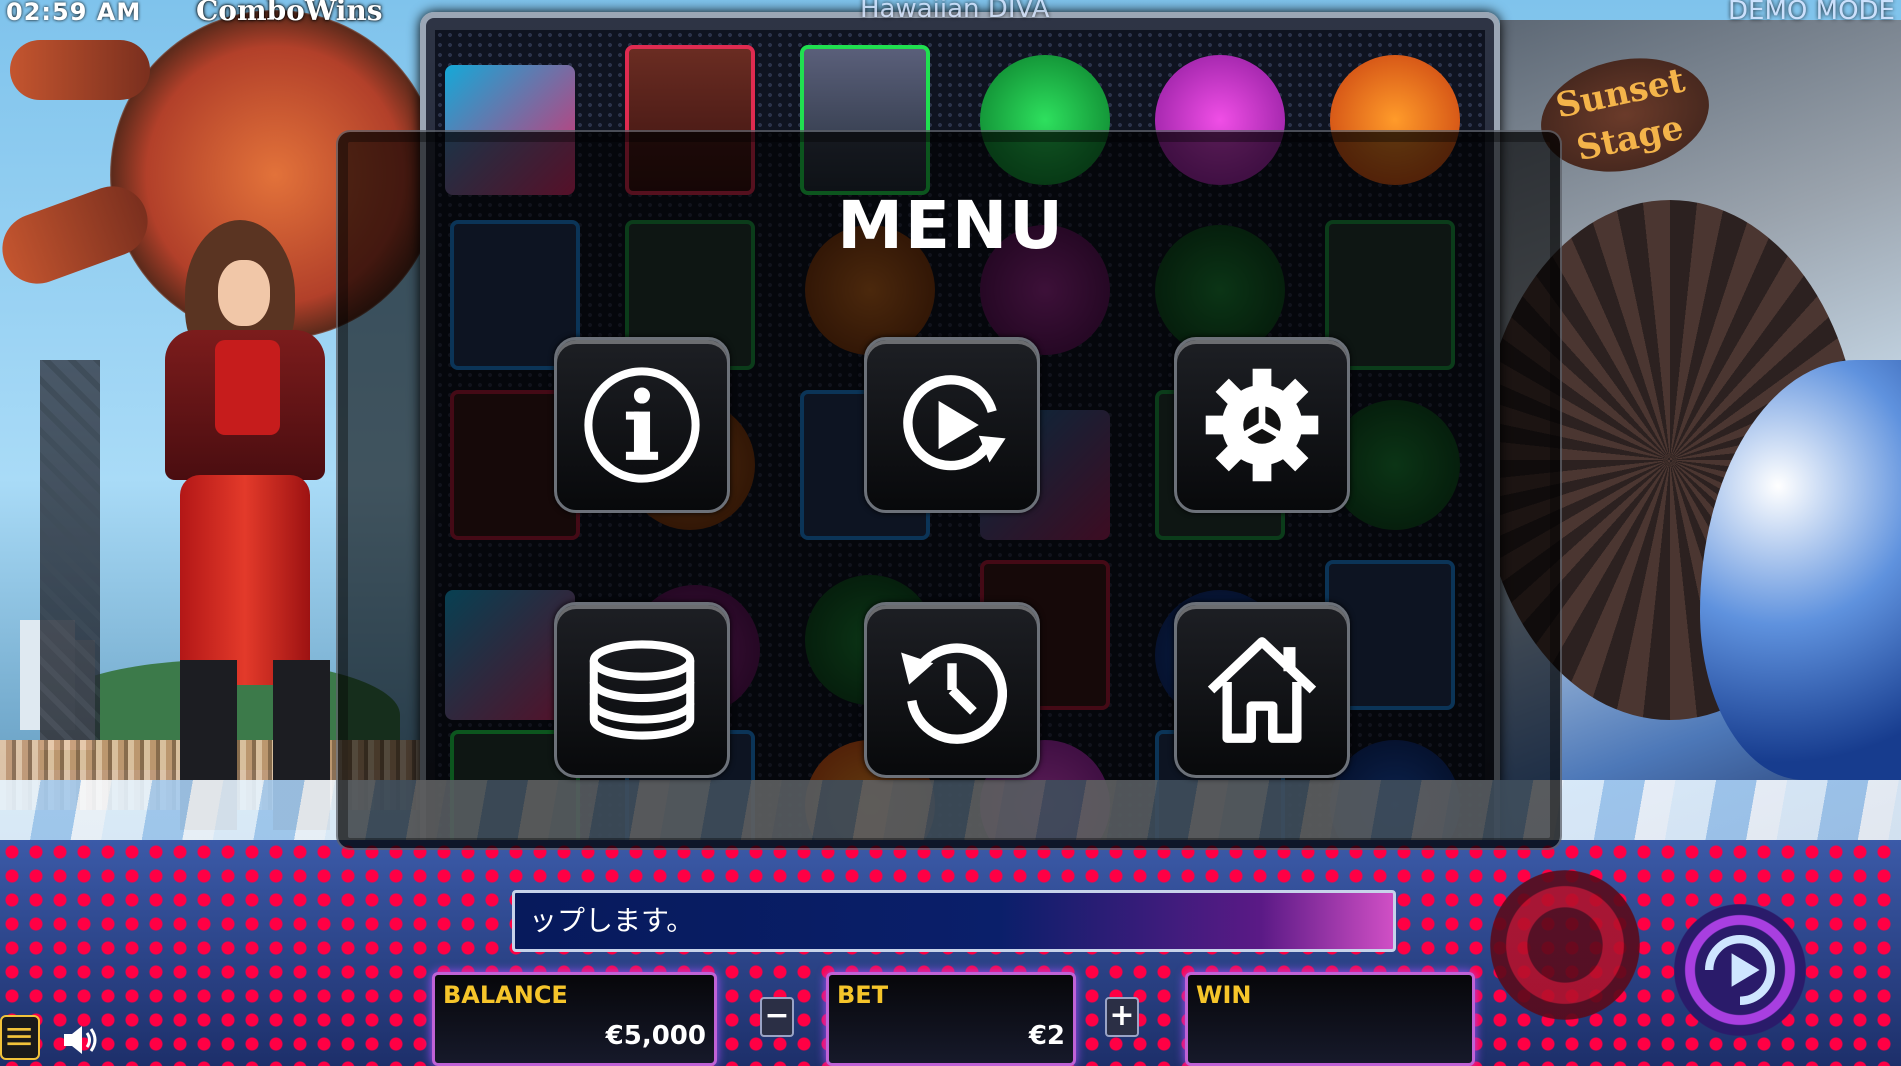  I want to click on info-icon, so click(642, 425).